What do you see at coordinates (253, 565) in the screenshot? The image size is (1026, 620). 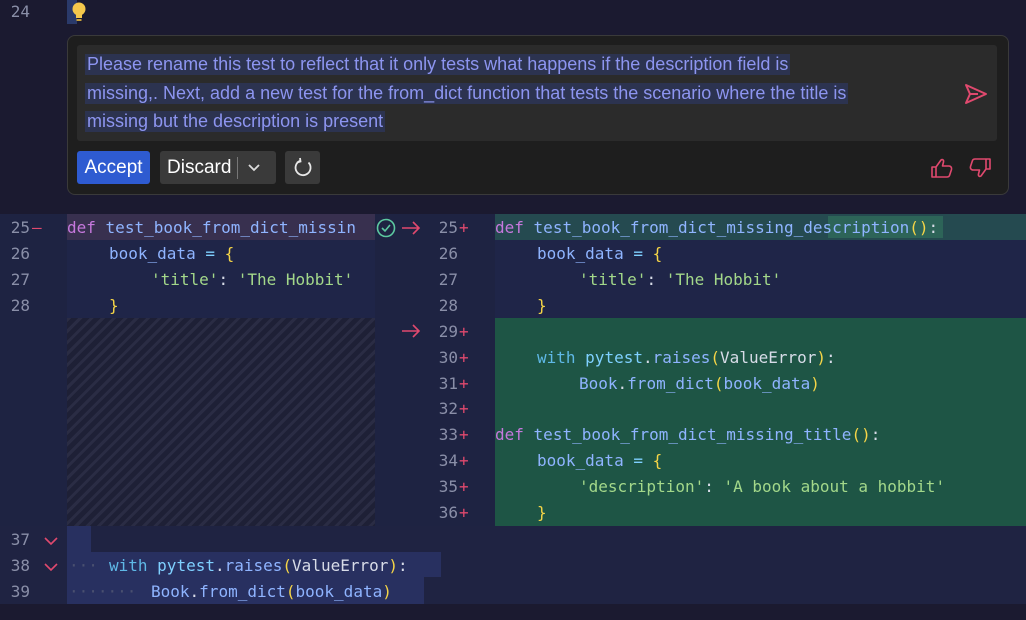 I see `function-call: raises` at bounding box center [253, 565].